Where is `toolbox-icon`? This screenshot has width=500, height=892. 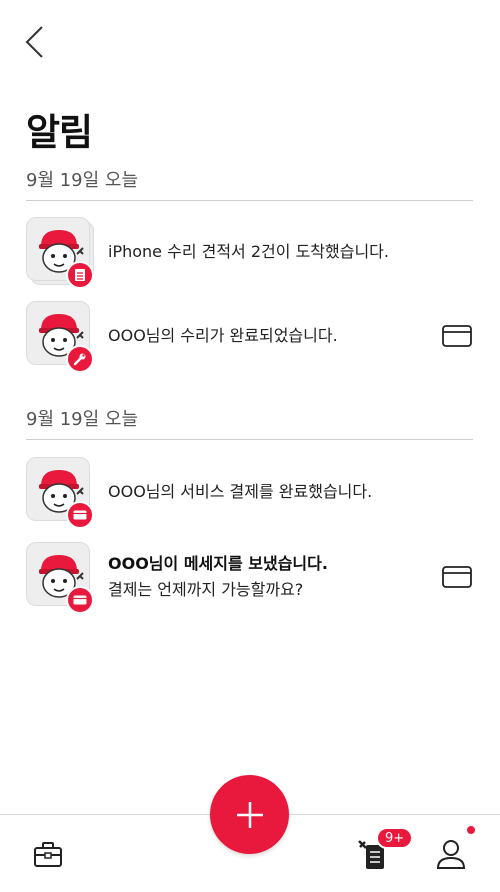
toolbox-icon is located at coordinates (48, 854).